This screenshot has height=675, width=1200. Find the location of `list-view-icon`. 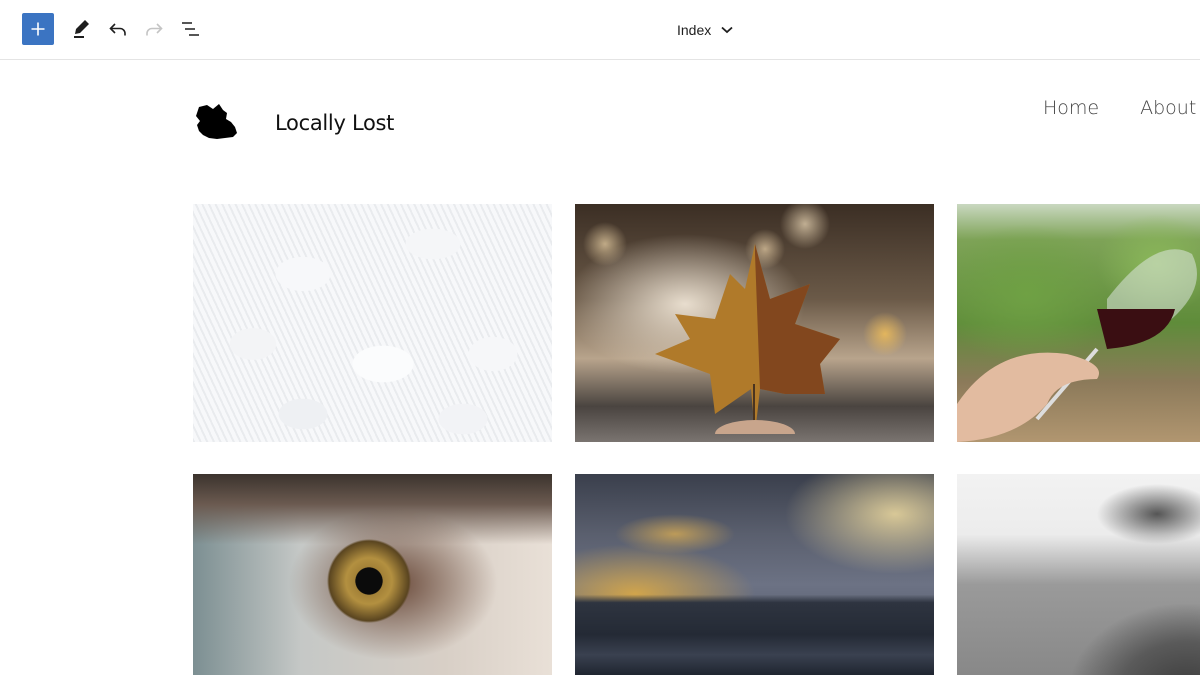

list-view-icon is located at coordinates (190, 29).